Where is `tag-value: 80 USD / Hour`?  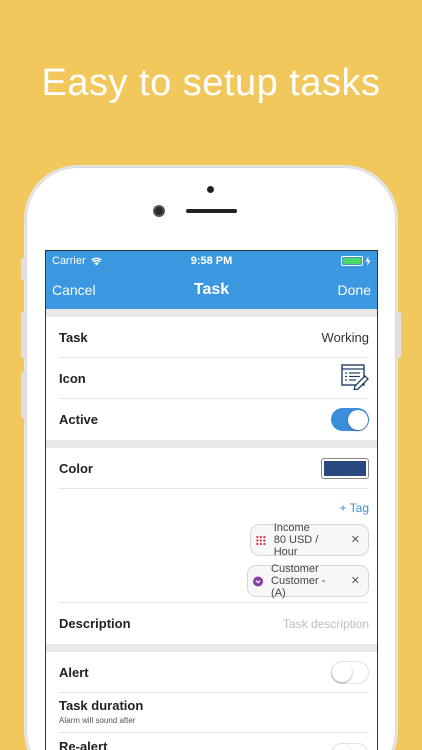
tag-value: 80 USD / Hour is located at coordinates (296, 546).